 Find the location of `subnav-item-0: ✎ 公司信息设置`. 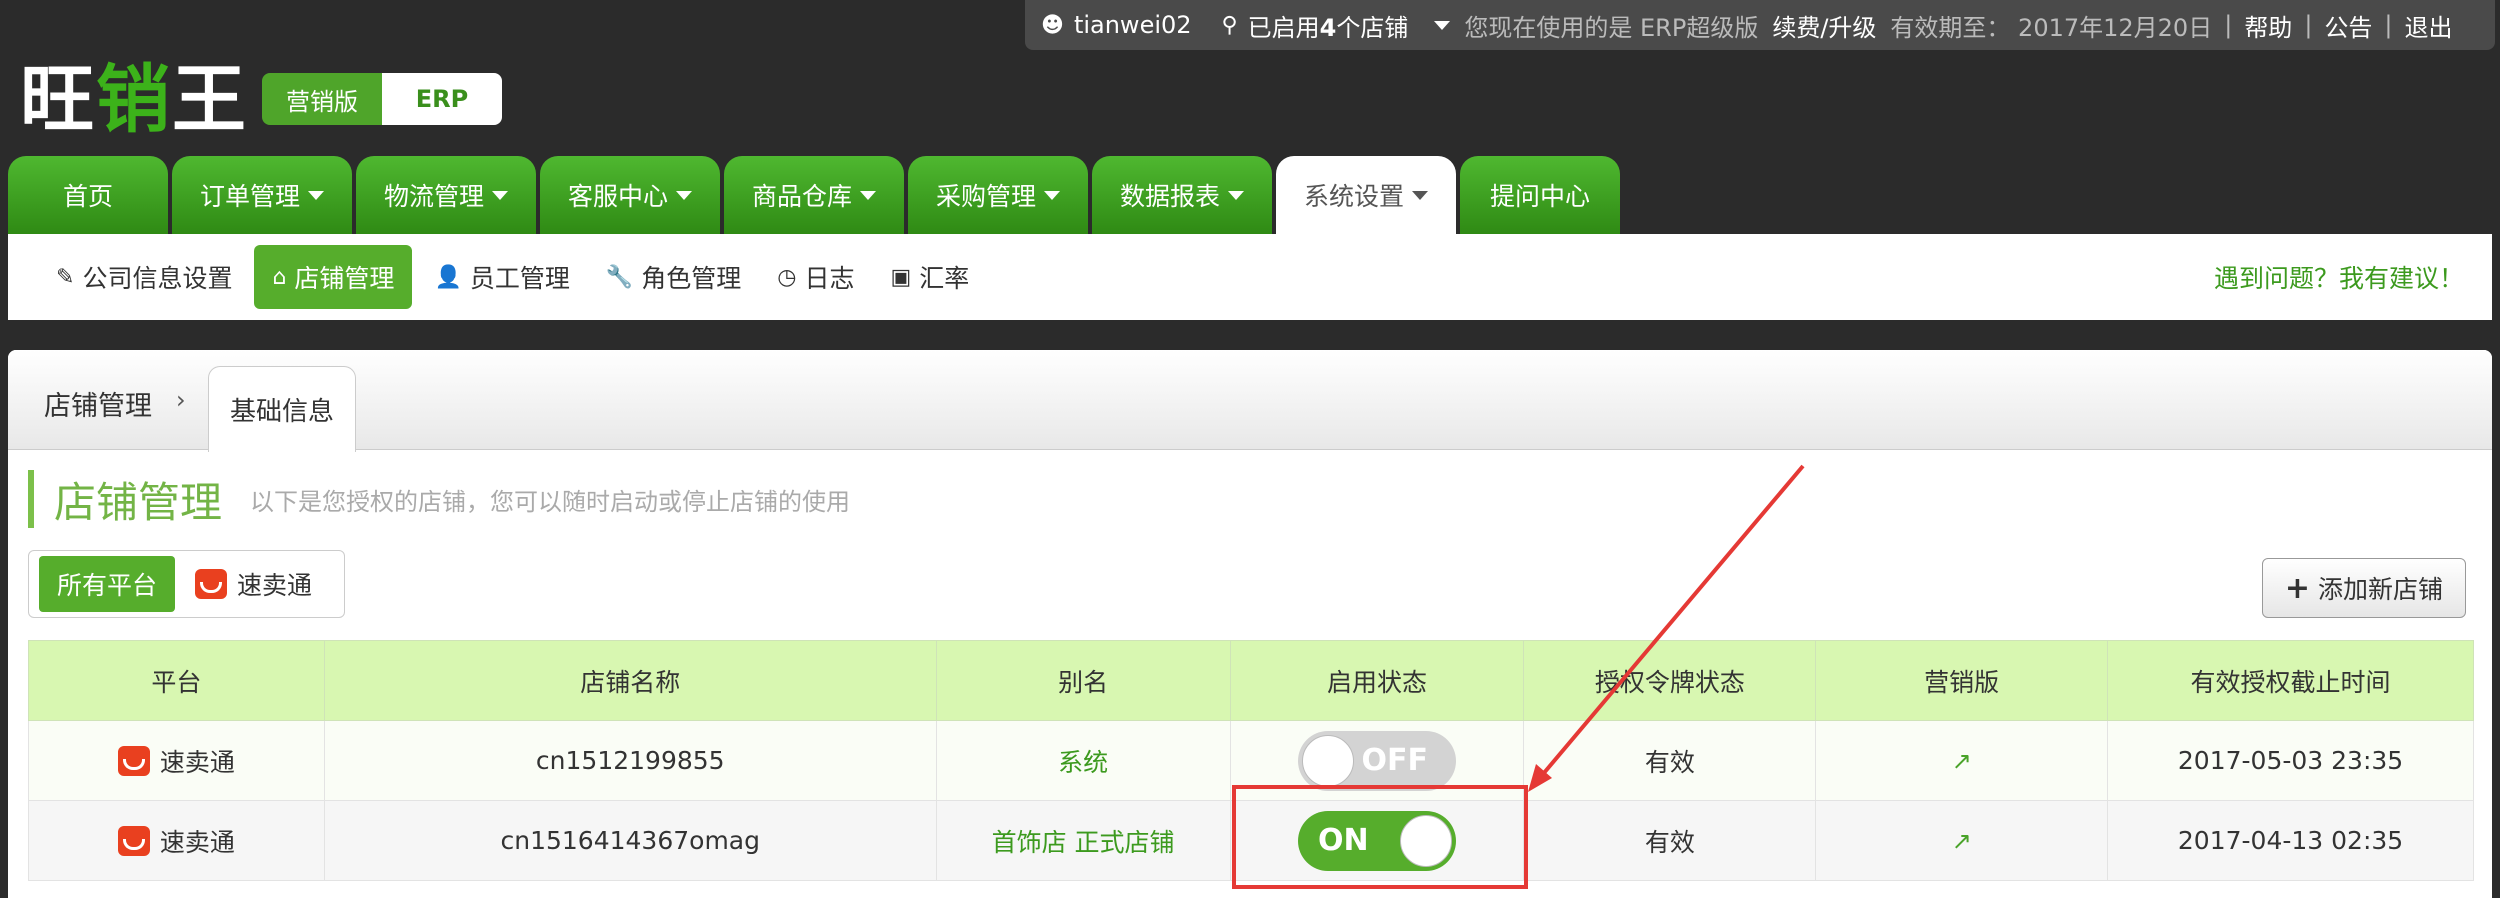

subnav-item-0: ✎ 公司信息设置 is located at coordinates (144, 277).